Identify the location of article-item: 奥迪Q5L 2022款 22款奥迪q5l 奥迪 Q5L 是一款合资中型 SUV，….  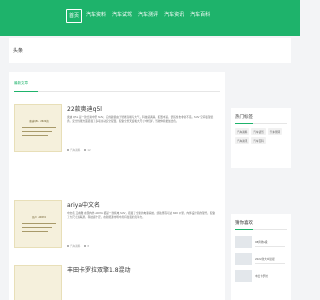
(117, 134).